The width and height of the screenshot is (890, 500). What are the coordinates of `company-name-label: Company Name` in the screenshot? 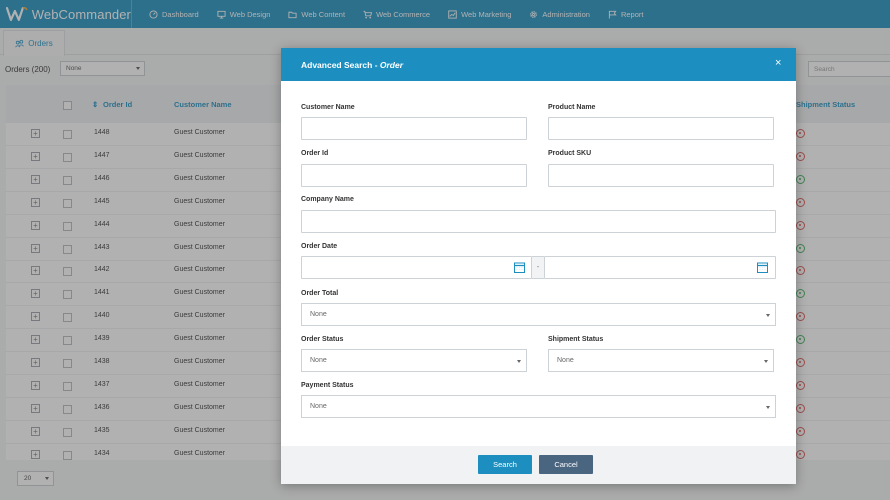 It's located at (327, 199).